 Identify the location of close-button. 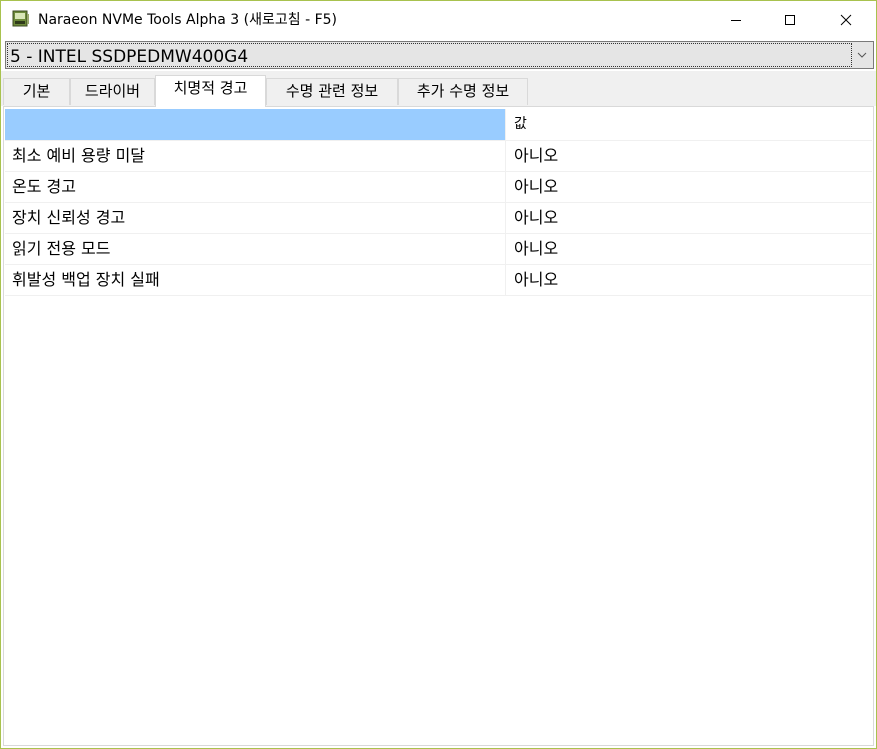
(846, 20).